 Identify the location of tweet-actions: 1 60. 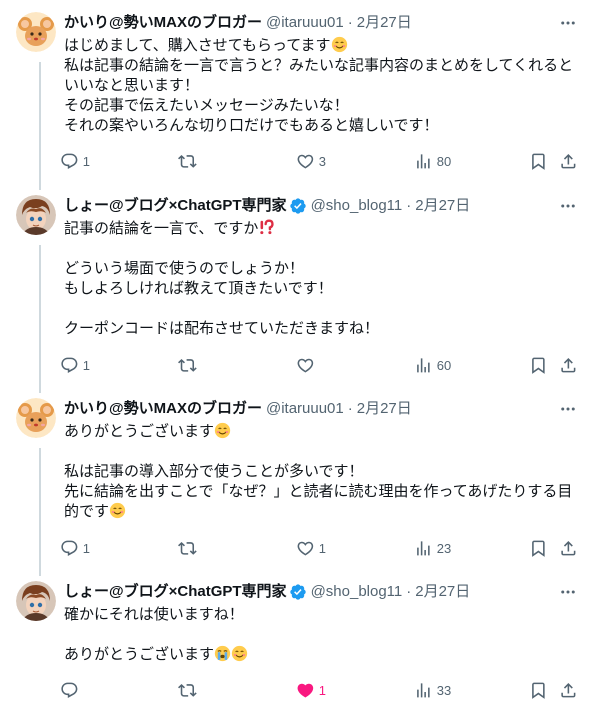
(320, 366).